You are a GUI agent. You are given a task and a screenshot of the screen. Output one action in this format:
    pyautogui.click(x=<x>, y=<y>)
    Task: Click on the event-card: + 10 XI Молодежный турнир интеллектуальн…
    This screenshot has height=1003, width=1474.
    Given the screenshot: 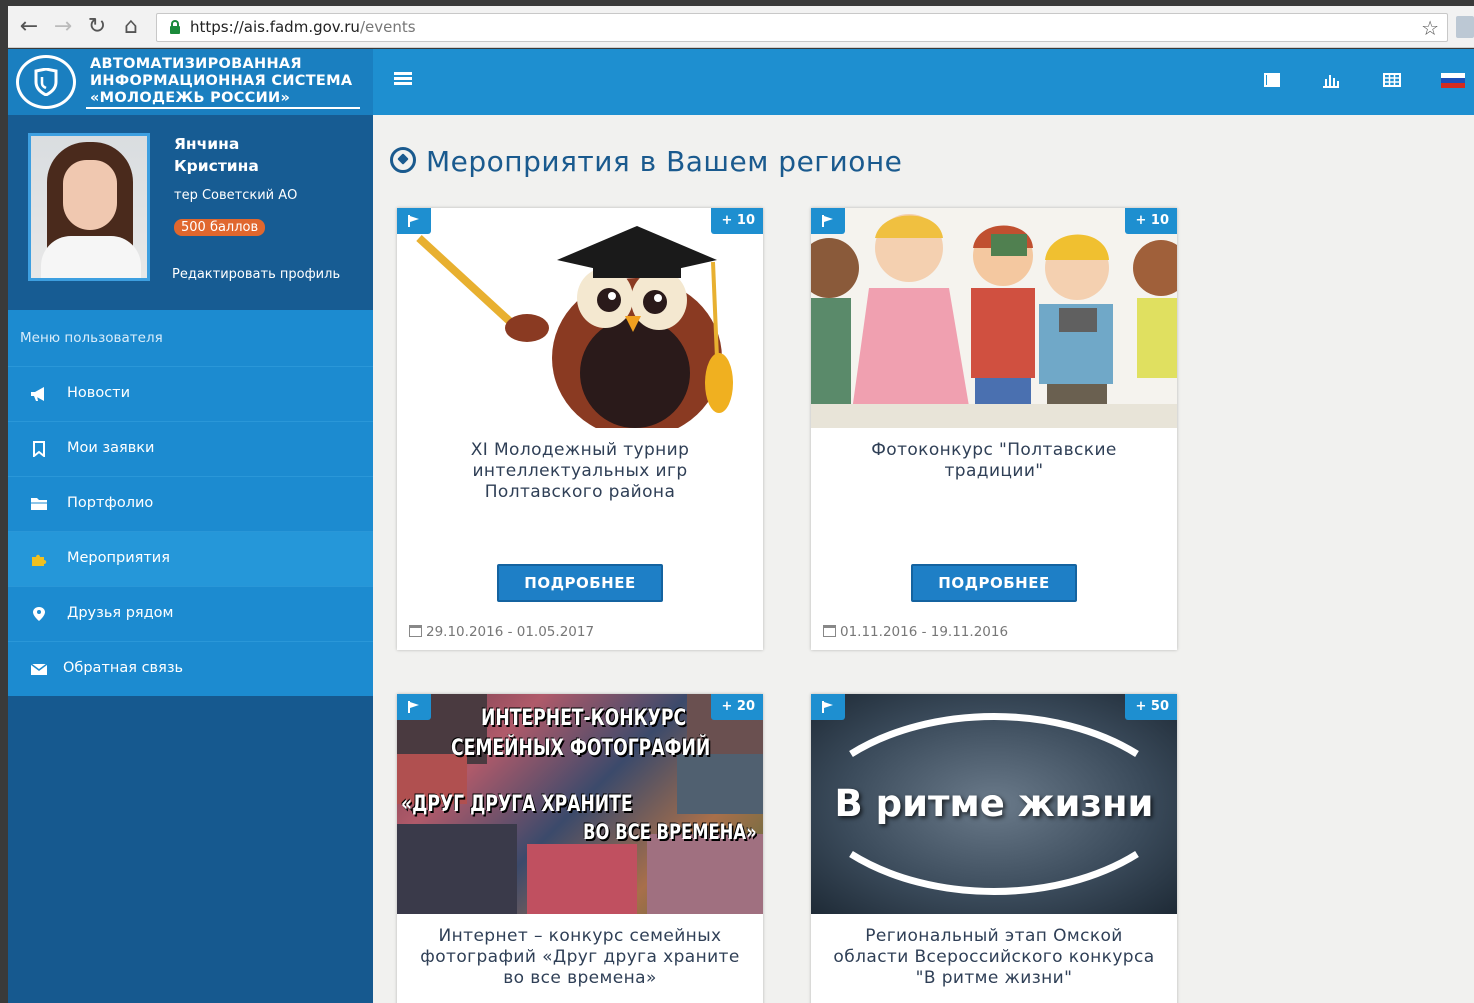 What is the action you would take?
    pyautogui.click(x=580, y=429)
    